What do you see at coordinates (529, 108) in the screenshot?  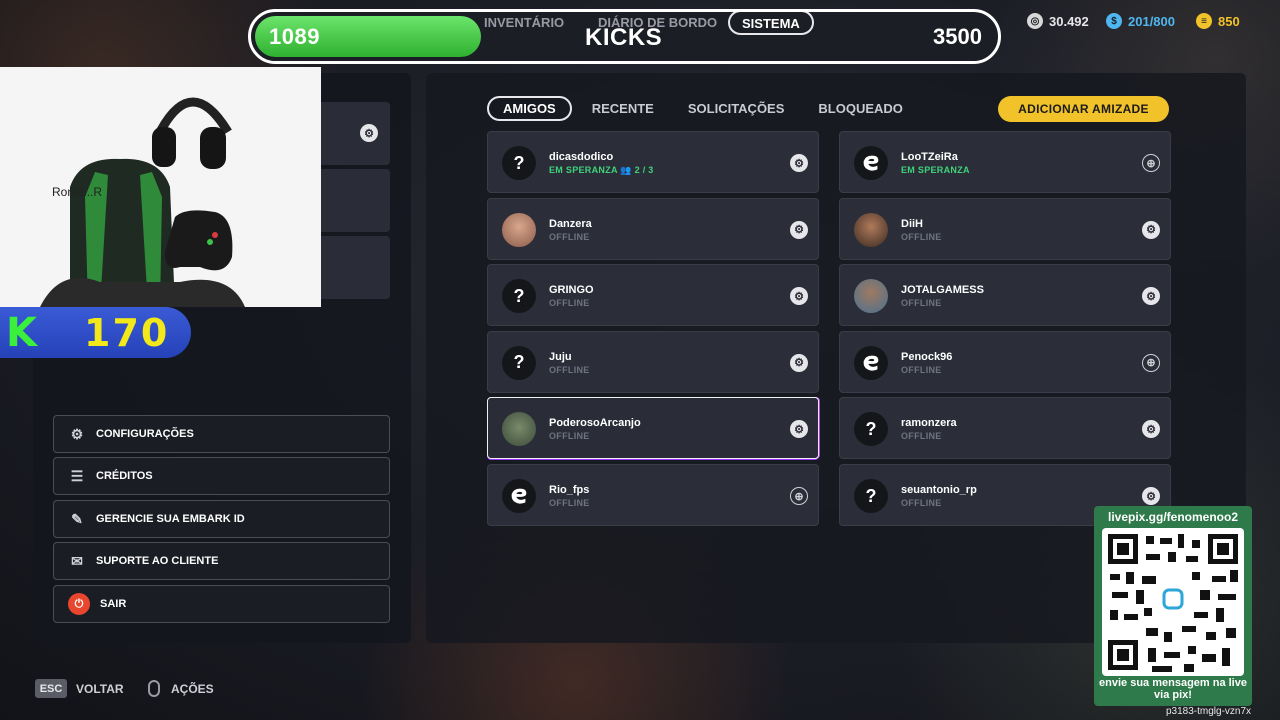 I see `tab-amigos: AMIGOS` at bounding box center [529, 108].